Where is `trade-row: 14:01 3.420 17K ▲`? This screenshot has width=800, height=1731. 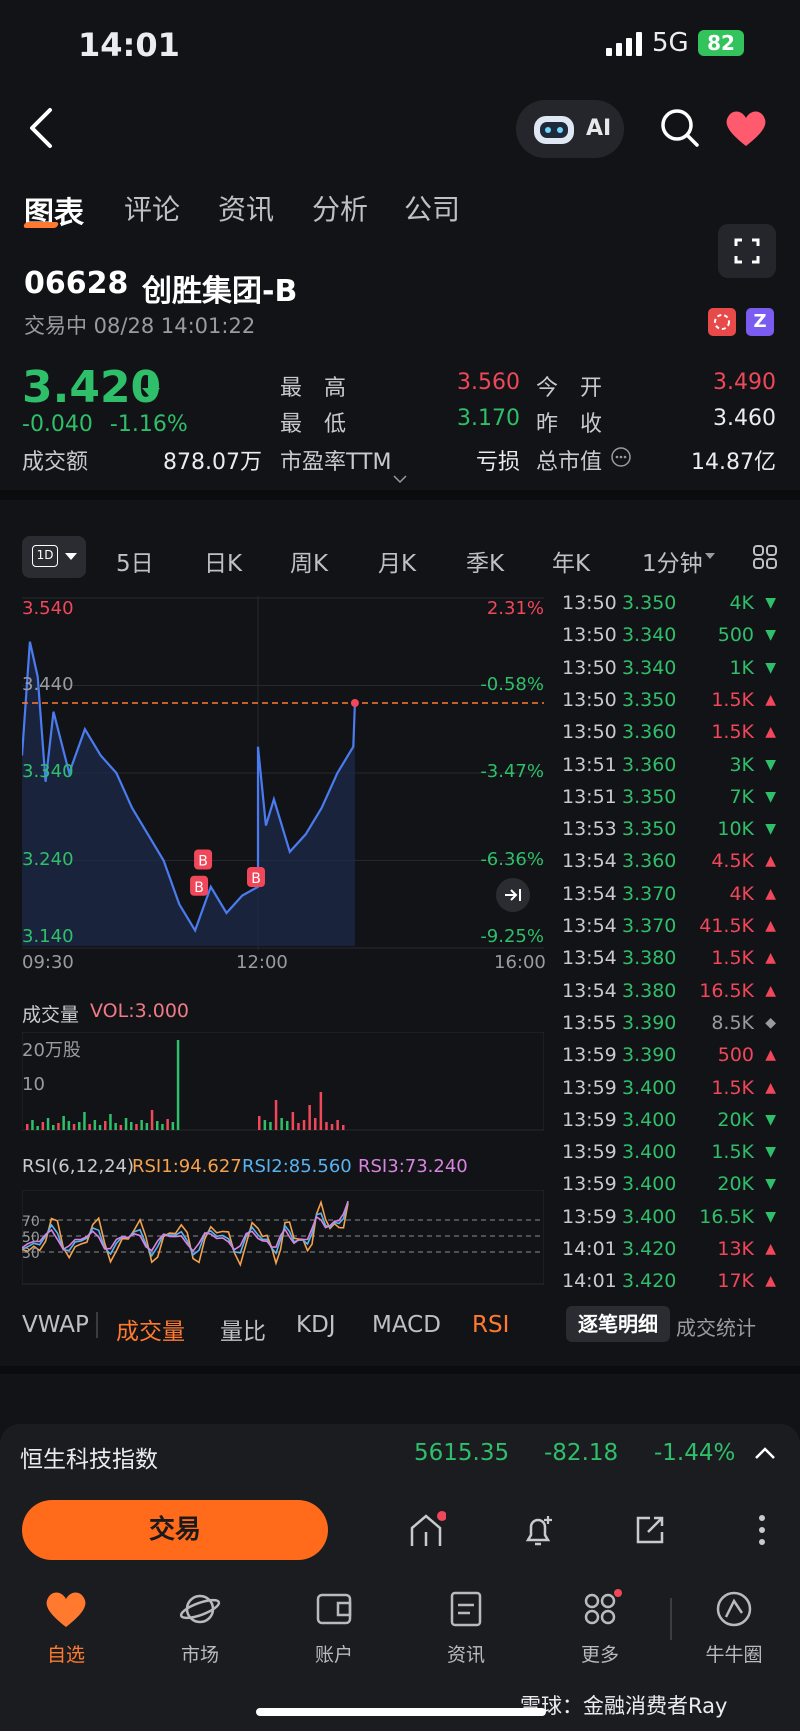
trade-row: 14:01 3.420 17K ▲ is located at coordinates (670, 1286).